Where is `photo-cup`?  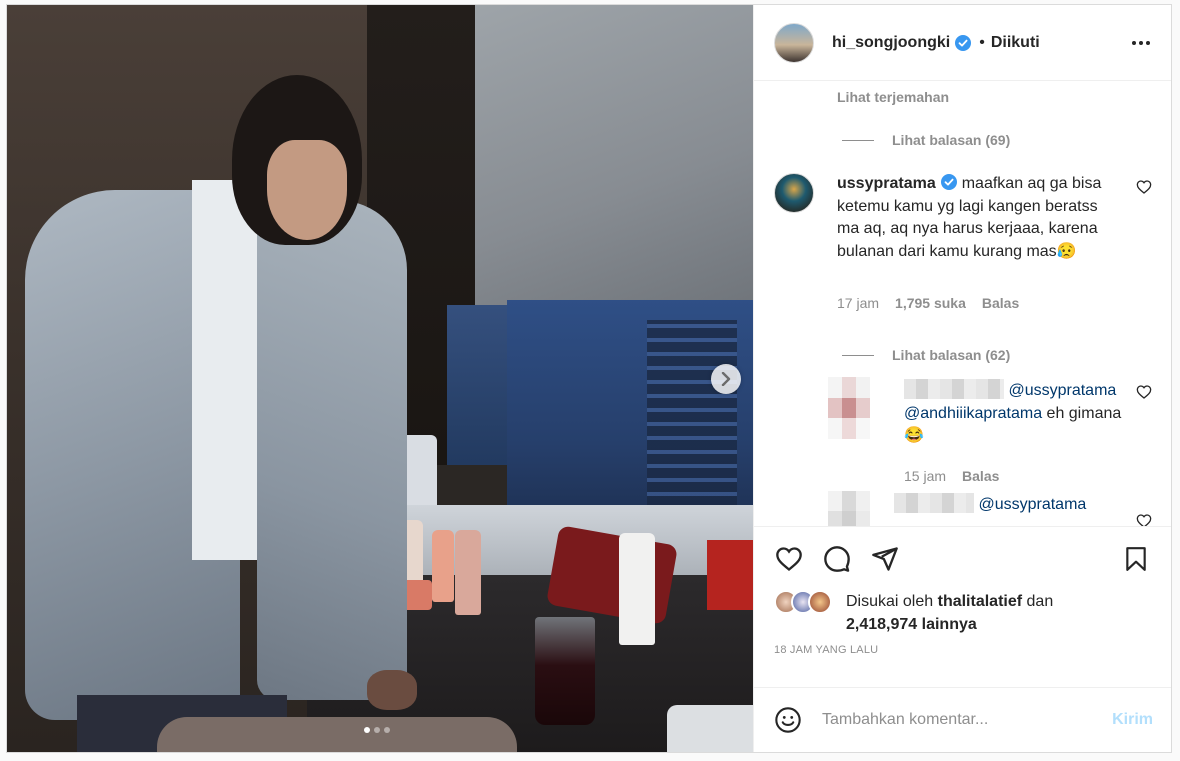 photo-cup is located at coordinates (565, 671).